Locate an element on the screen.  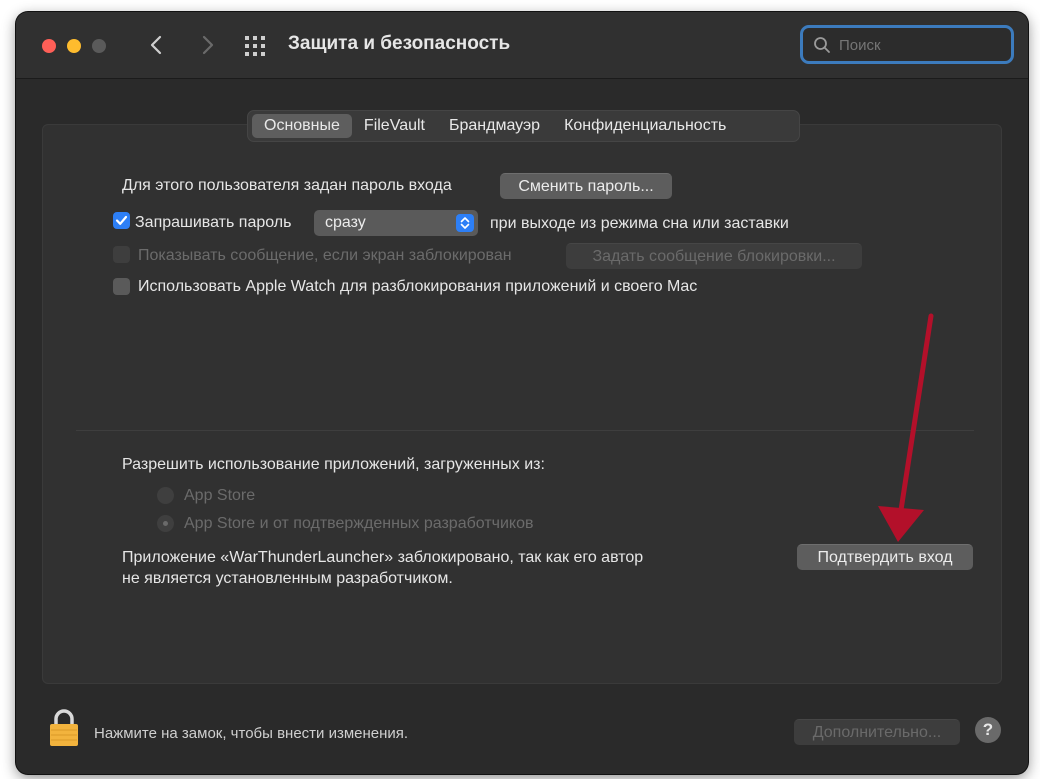
forward-chevron-icon is located at coordinates (208, 45).